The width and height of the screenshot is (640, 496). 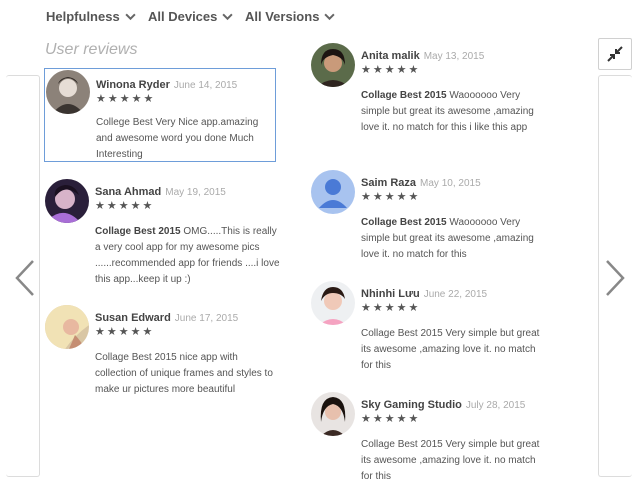 What do you see at coordinates (91, 49) in the screenshot?
I see `section-title: User reviews` at bounding box center [91, 49].